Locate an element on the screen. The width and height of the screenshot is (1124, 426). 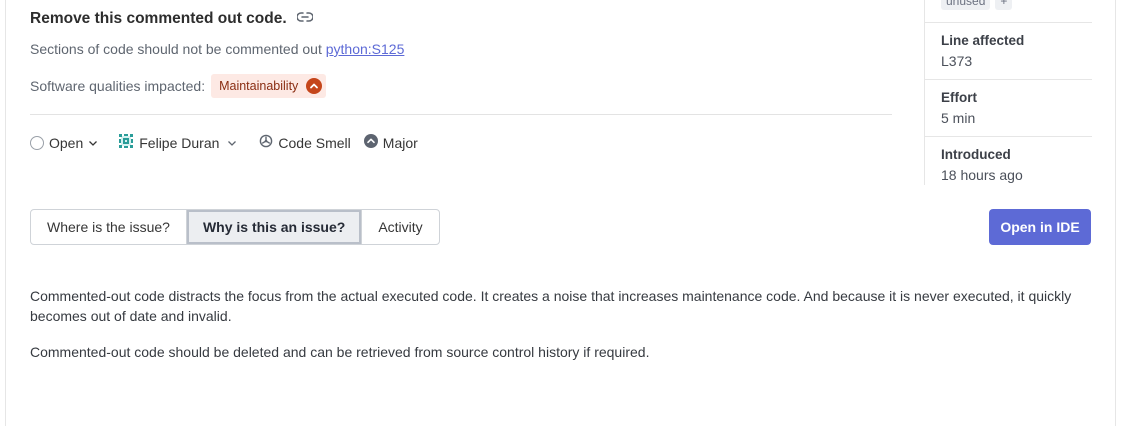
major-severity-icon is located at coordinates (370, 142).